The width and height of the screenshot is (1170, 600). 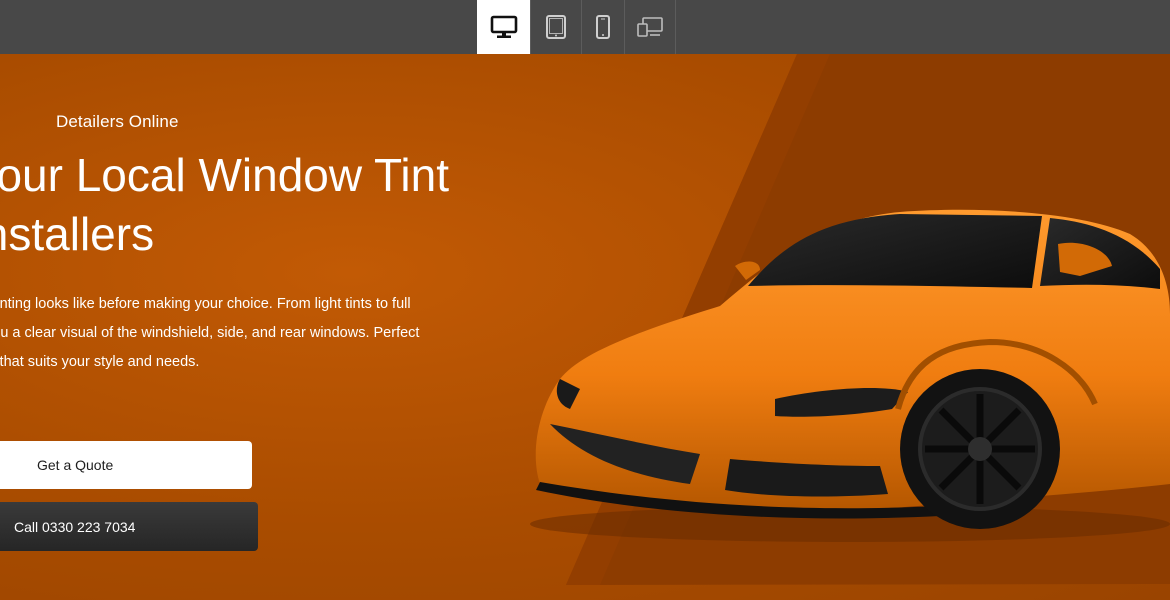 I want to click on mobile-view-button, so click(x=603, y=27).